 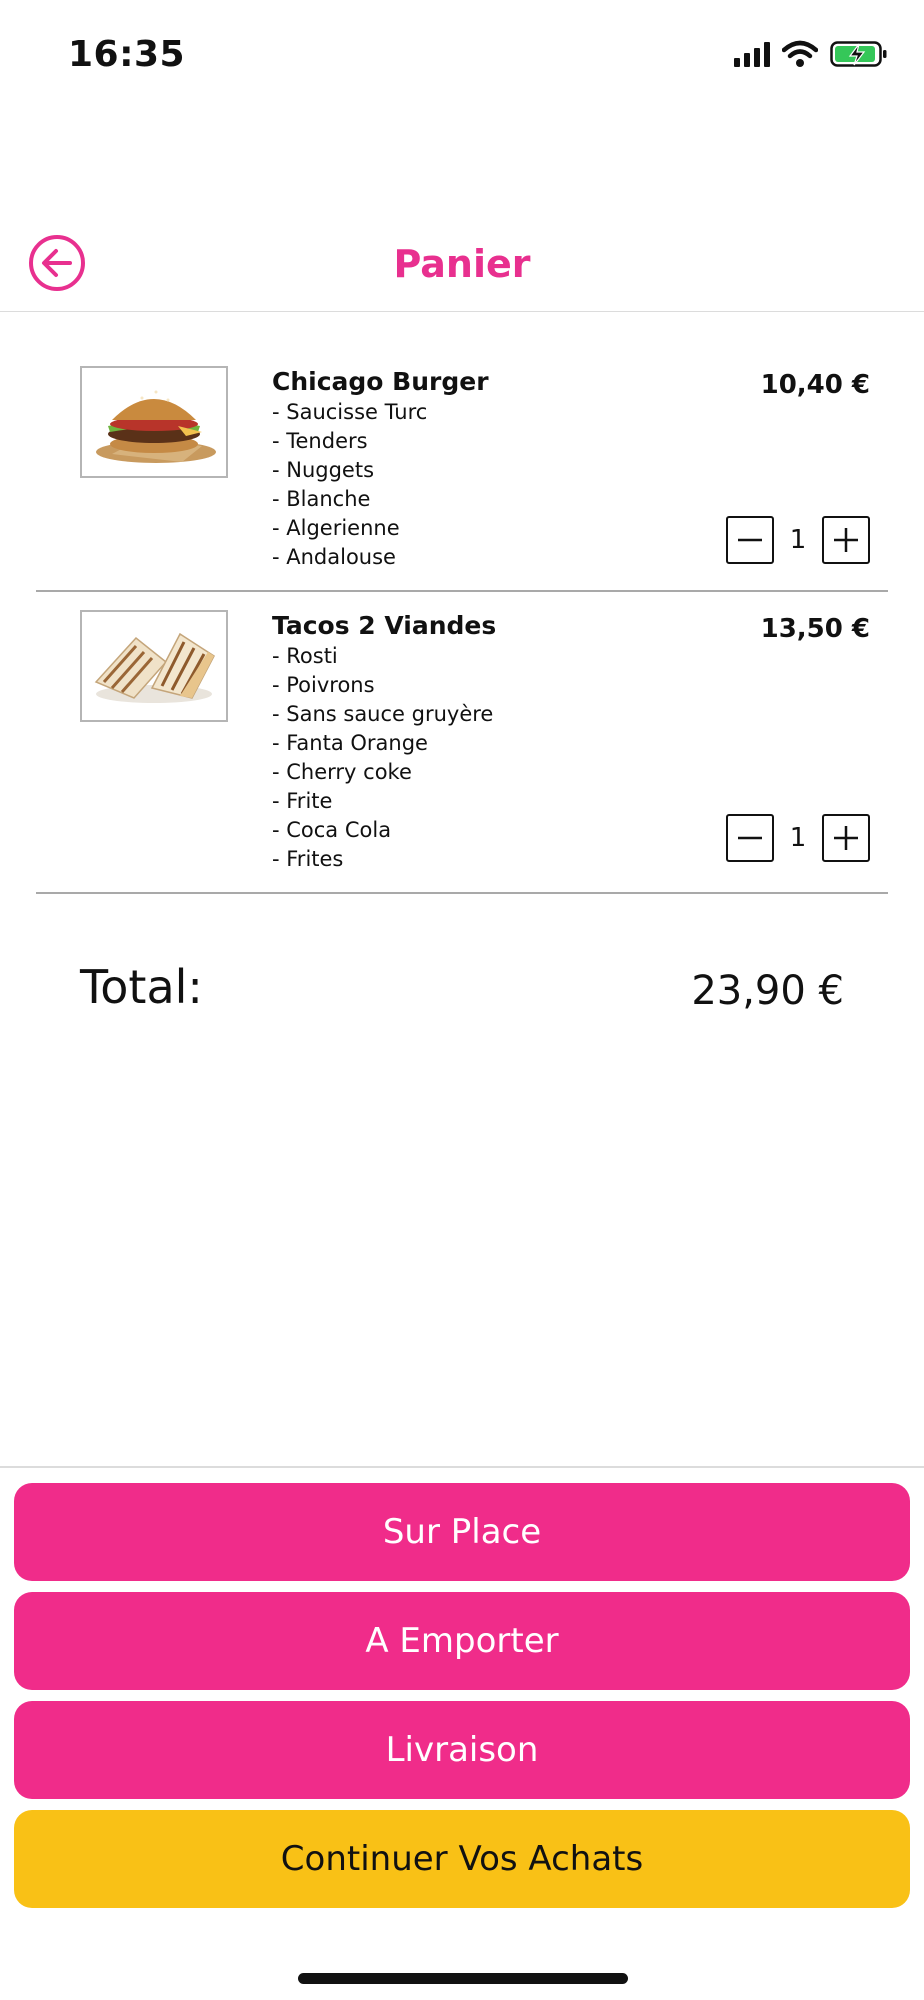 I want to click on navigation-header: Panier, so click(x=462, y=262).